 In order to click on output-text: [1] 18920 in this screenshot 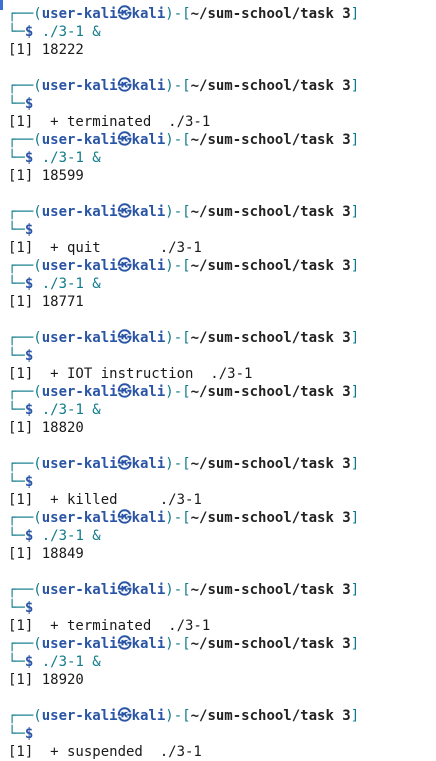, I will do `click(46, 680)`.